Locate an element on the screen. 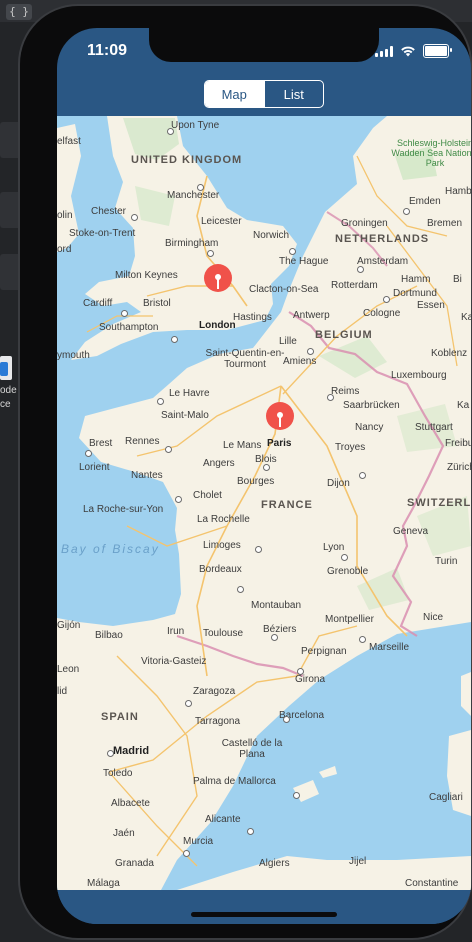  city-label: Cholet is located at coordinates (207, 495).